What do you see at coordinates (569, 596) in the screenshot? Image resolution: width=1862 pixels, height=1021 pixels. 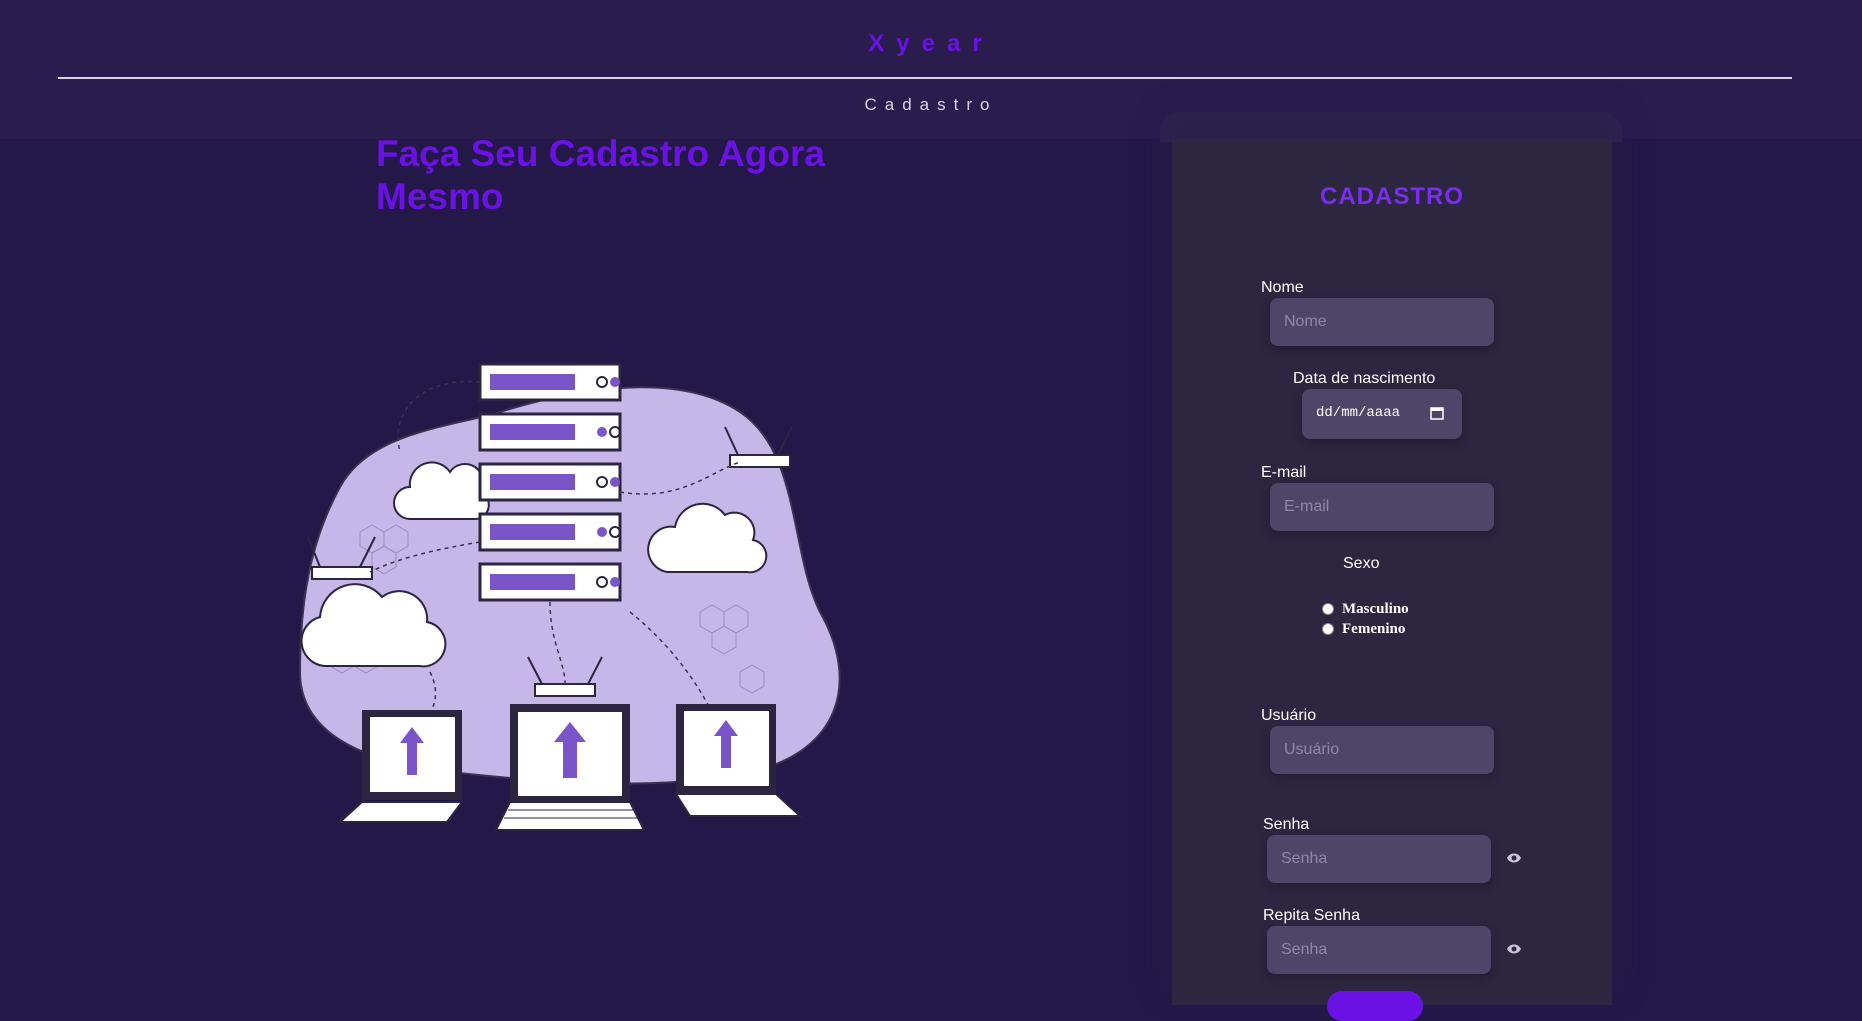 I see `cloud-servers-illustration` at bounding box center [569, 596].